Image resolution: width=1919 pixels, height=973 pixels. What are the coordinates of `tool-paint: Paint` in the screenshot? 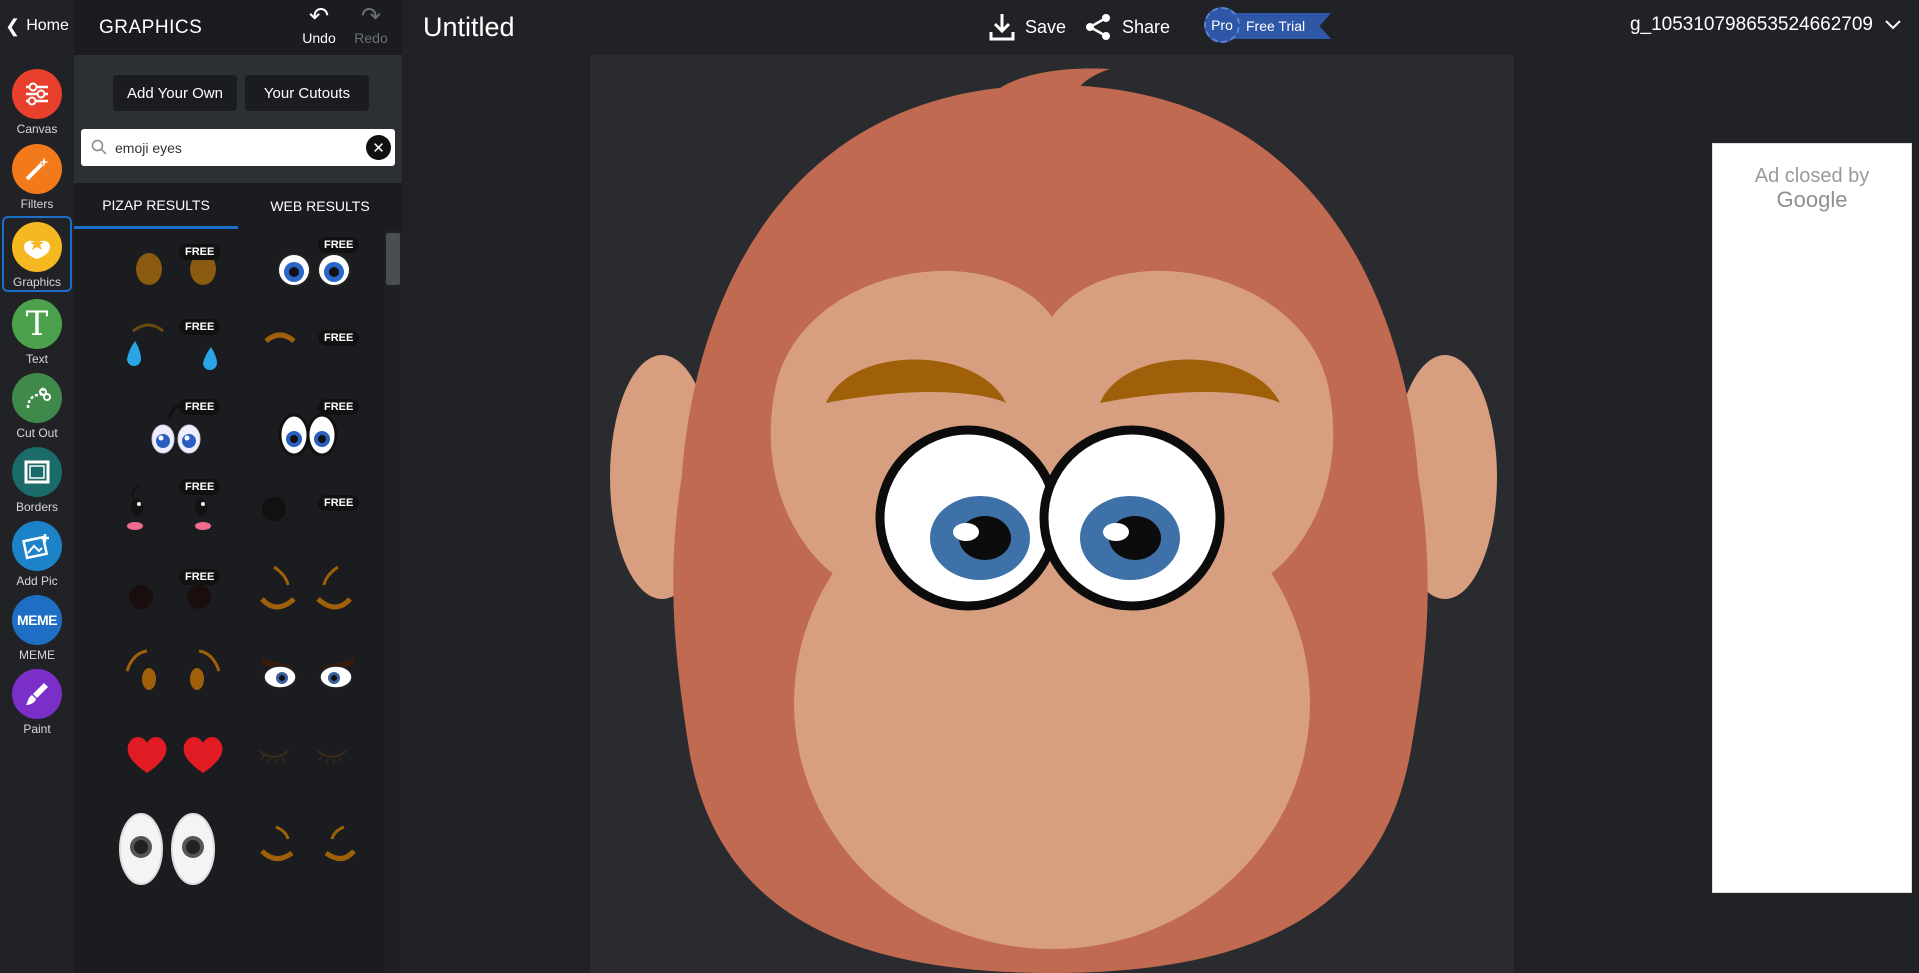 It's located at (37, 704).